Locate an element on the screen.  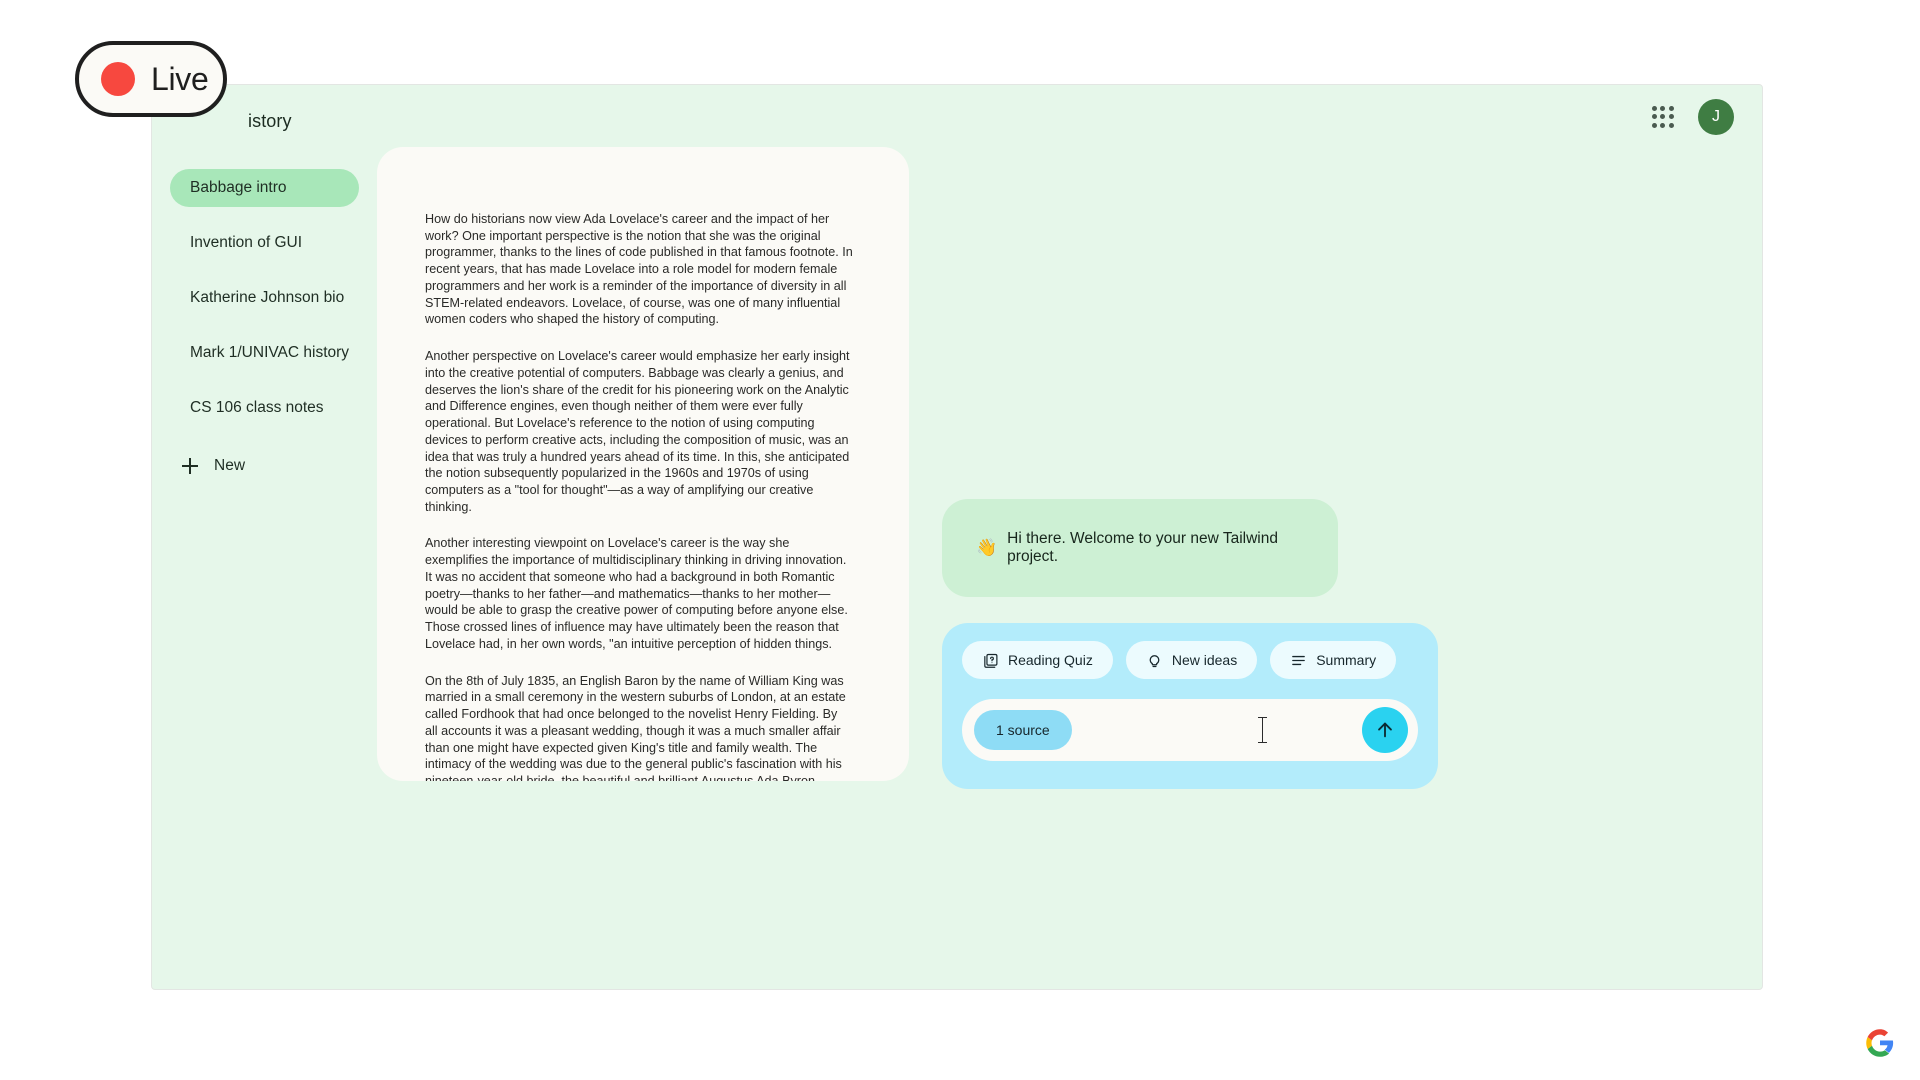
sidebar-item-babbage-intro: Babbage intro is located at coordinates (264, 188).